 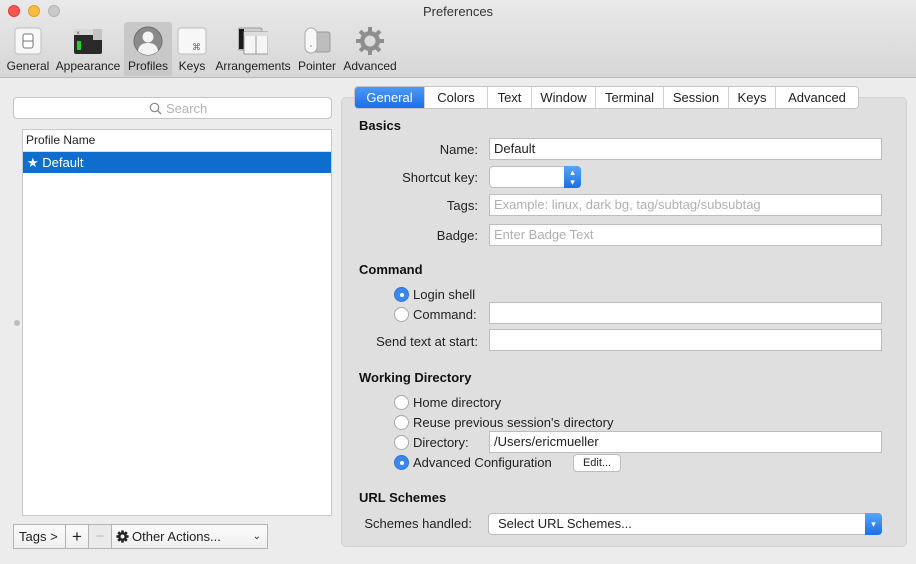 What do you see at coordinates (17, 323) in the screenshot?
I see `split-view-handle` at bounding box center [17, 323].